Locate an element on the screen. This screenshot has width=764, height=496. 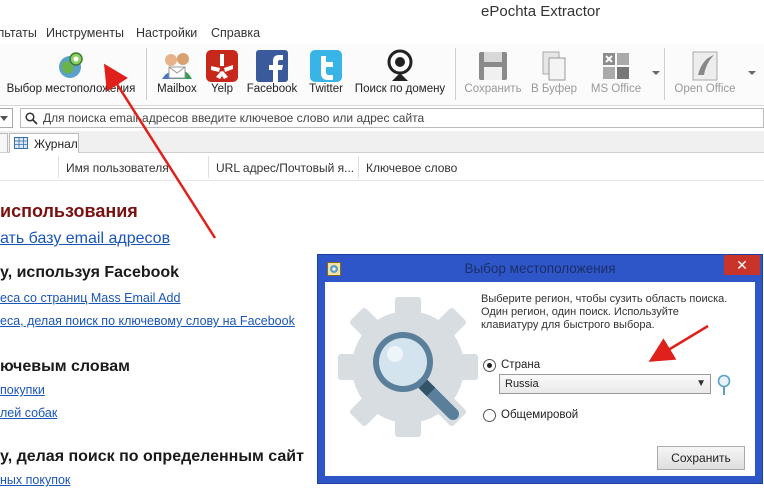
yelp-button: Yelp is located at coordinates (222, 74).